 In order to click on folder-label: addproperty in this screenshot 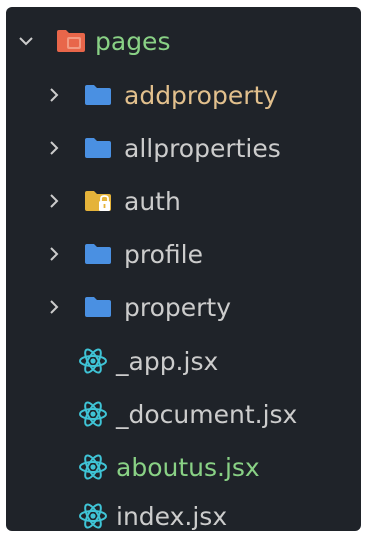, I will do `click(201, 95)`.